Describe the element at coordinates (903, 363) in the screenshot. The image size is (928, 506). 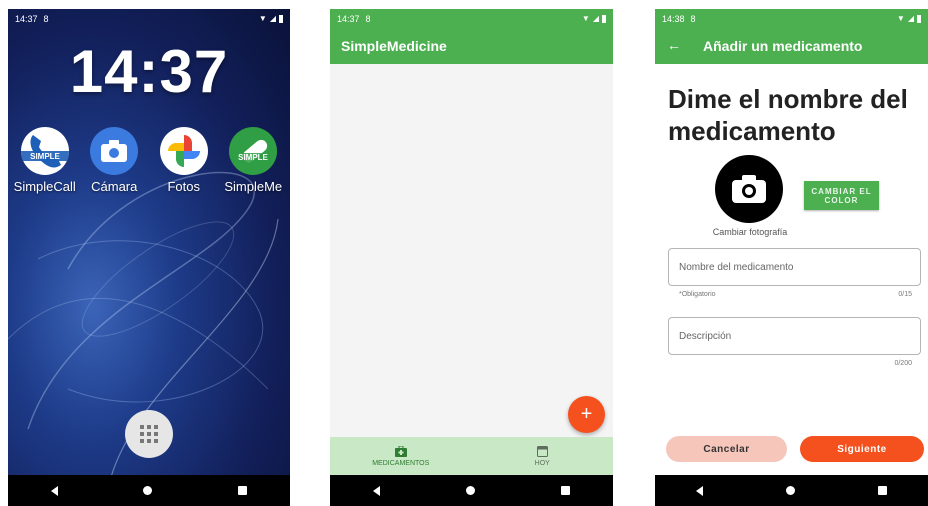
I see `description-char-counter: 0/200` at that location.